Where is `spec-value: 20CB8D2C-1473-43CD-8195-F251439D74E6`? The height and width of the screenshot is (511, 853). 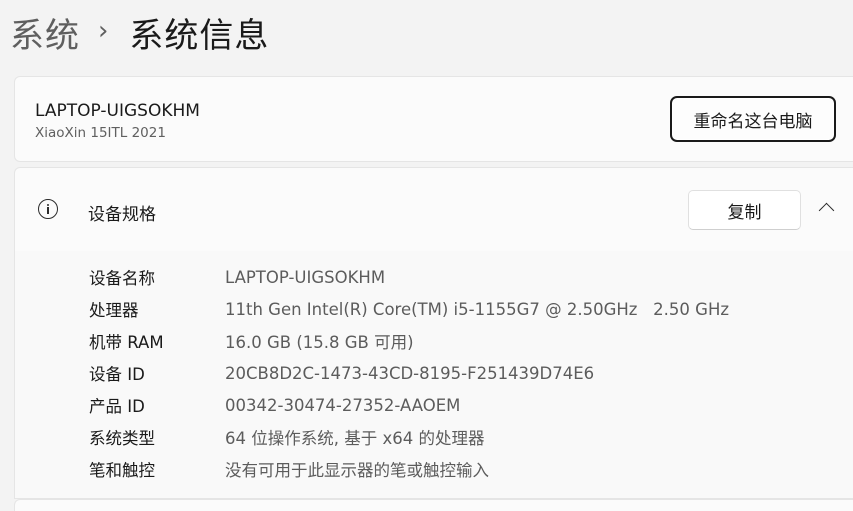
spec-value: 20CB8D2C-1473-43CD-8195-F251439D74E6 is located at coordinates (410, 373).